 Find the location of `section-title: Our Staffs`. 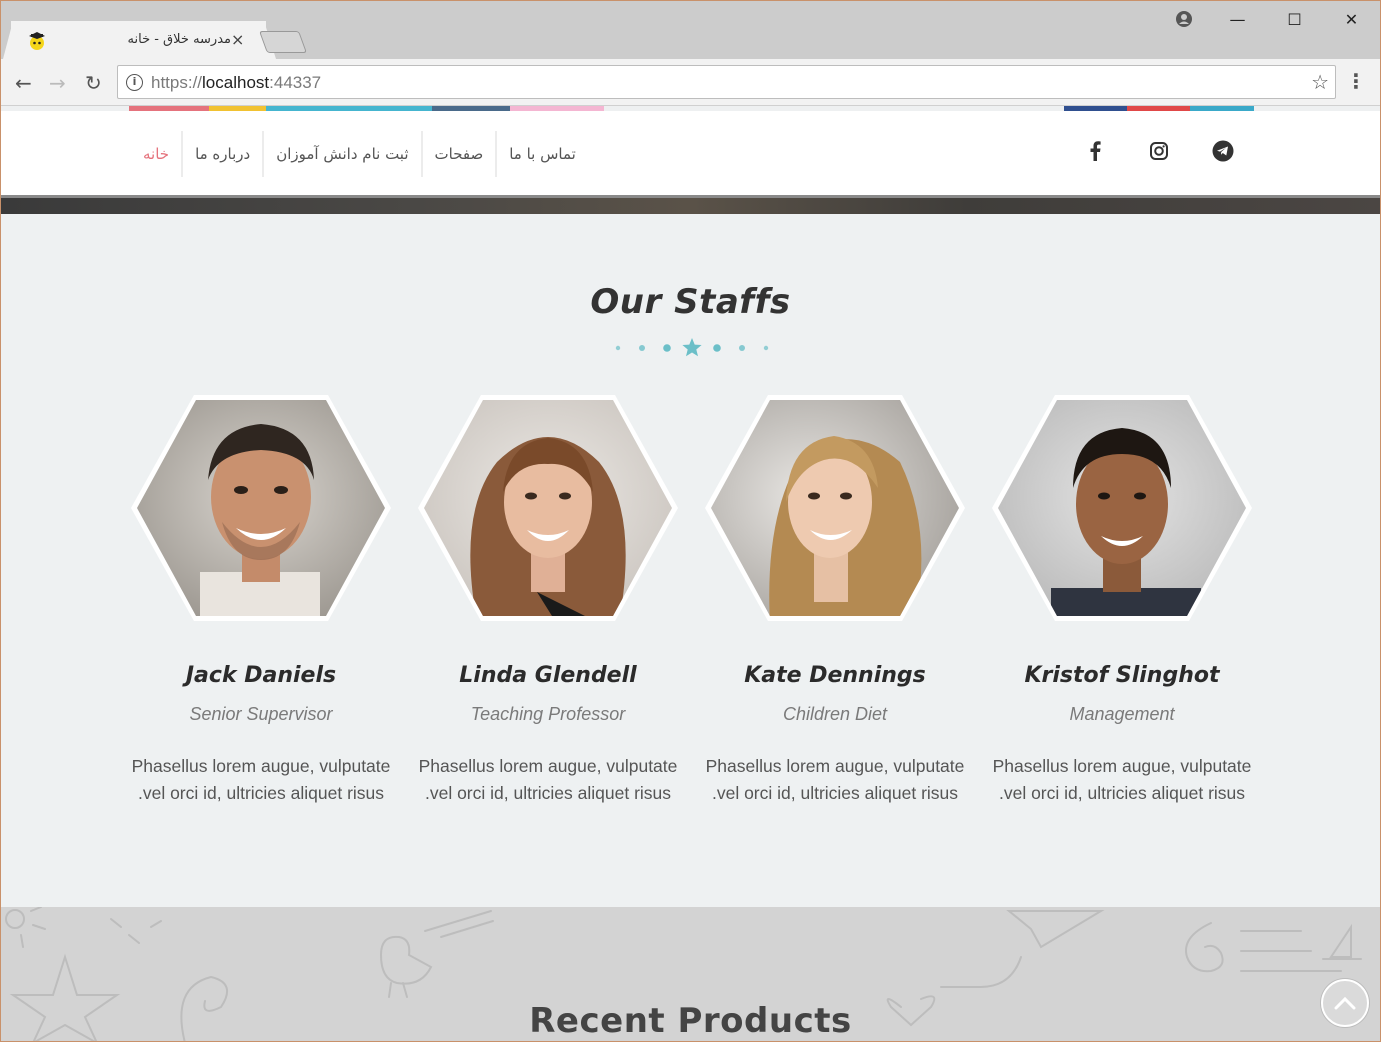

section-title: Our Staffs is located at coordinates (690, 302).